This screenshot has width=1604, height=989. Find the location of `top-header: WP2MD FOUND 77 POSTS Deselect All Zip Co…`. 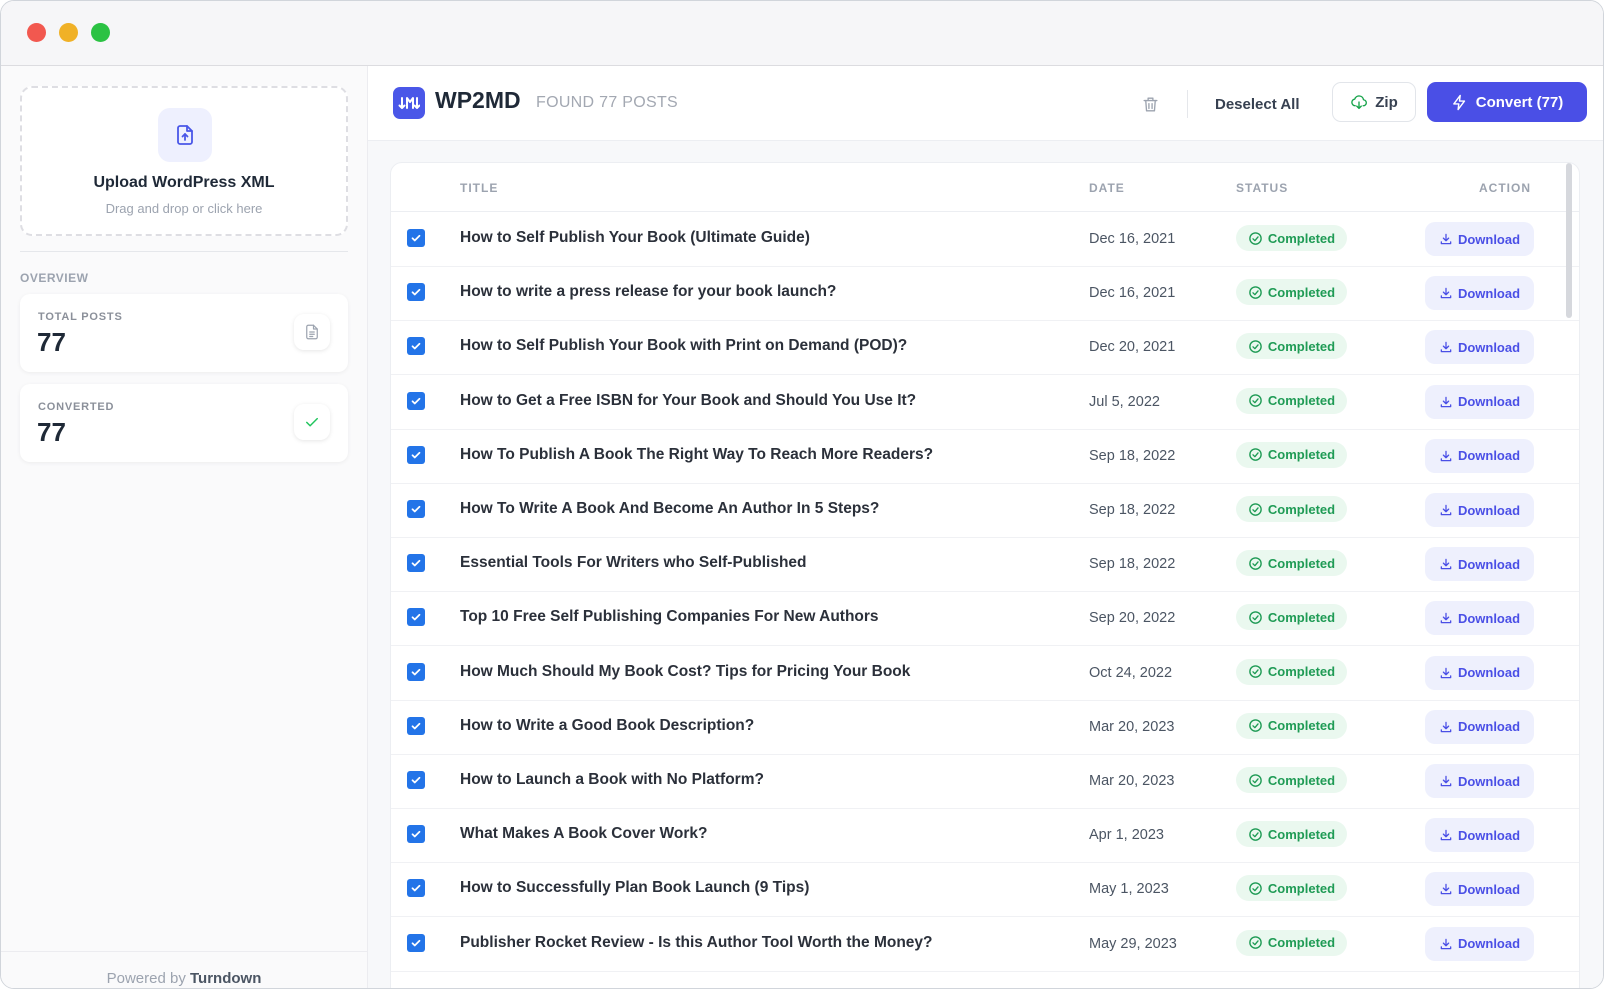

top-header: WP2MD FOUND 77 POSTS Deselect All Zip Co… is located at coordinates (985, 103).